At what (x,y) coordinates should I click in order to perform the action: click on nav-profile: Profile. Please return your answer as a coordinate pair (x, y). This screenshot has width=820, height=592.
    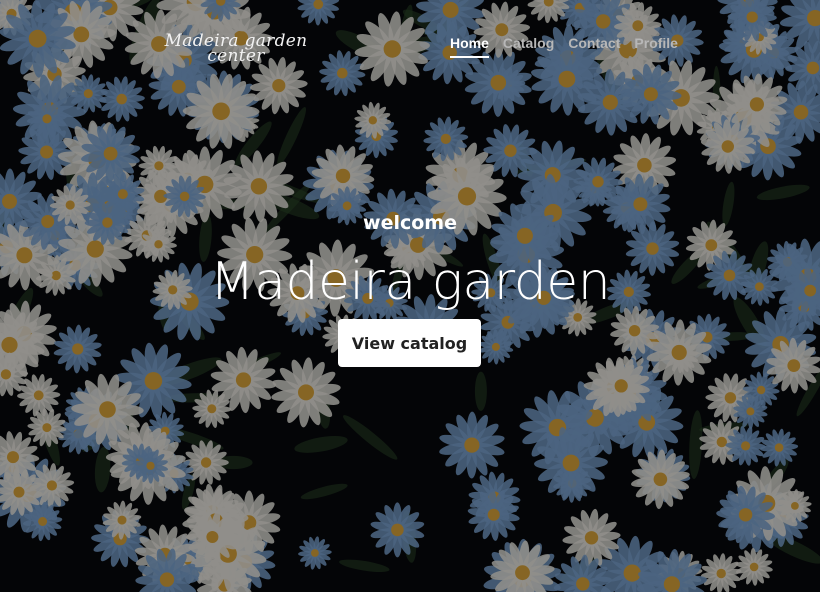
    Looking at the image, I should click on (656, 46).